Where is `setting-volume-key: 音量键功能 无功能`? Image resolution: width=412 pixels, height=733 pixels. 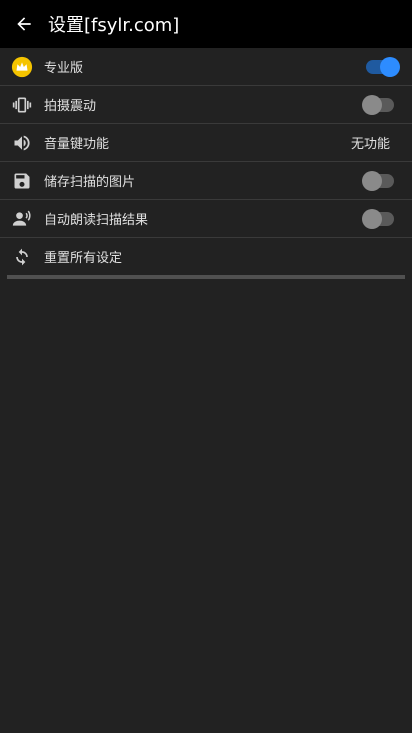
setting-volume-key: 音量键功能 无功能 is located at coordinates (206, 143).